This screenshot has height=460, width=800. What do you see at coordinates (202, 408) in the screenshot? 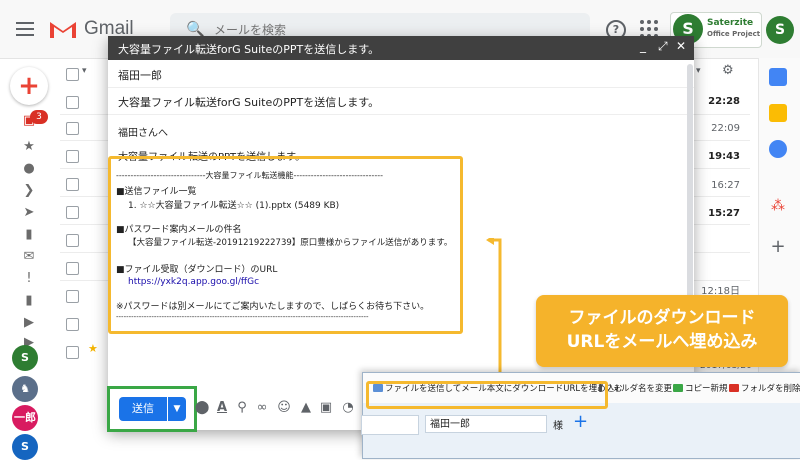
I see `format-icon: ⬤` at bounding box center [202, 408].